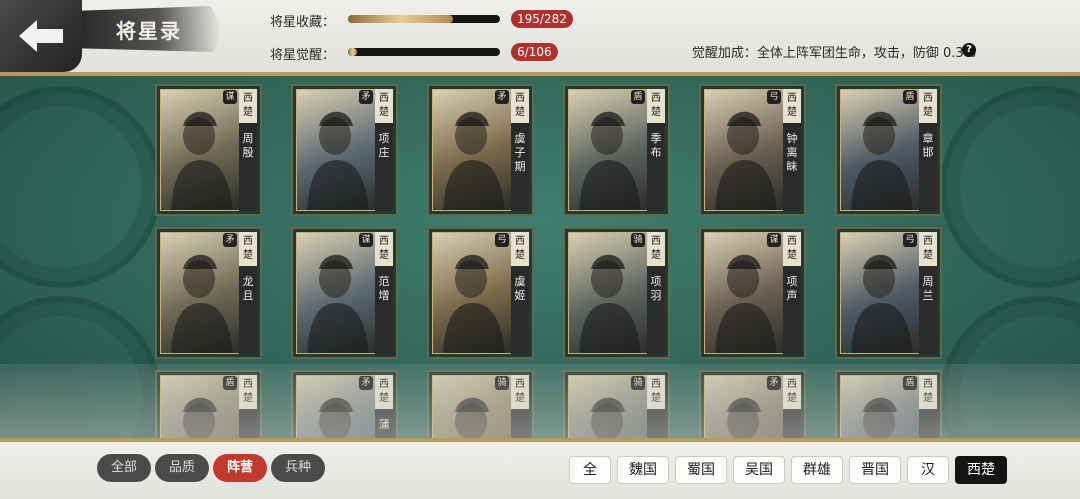  I want to click on general-card: 西楚谋范增, so click(344, 293).